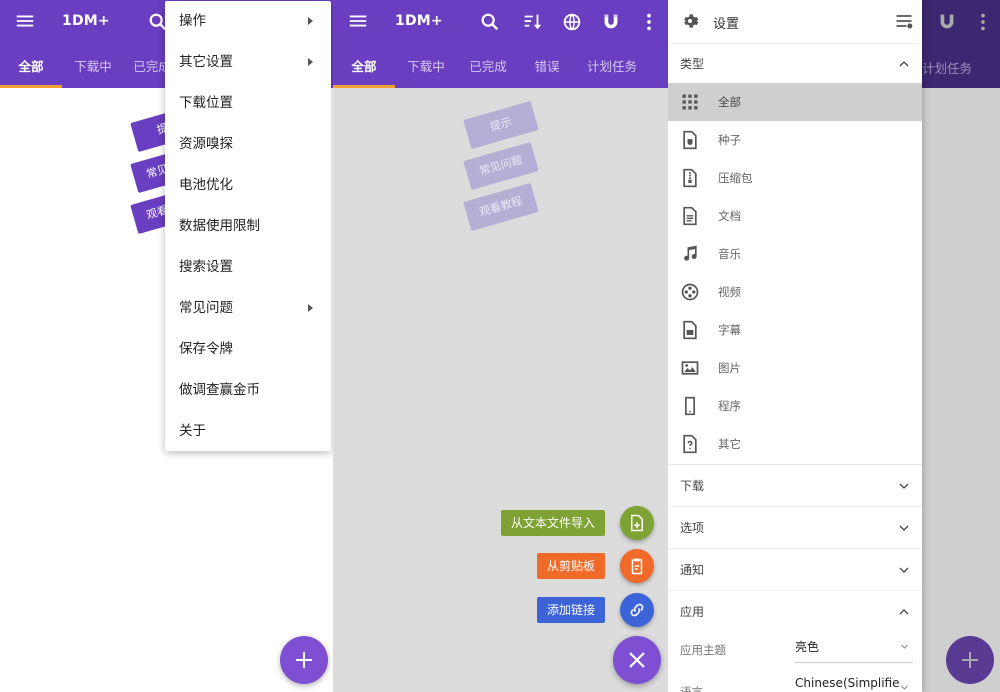 Image resolution: width=1000 pixels, height=692 pixels. I want to click on drawer-header: 设置, so click(795, 22).